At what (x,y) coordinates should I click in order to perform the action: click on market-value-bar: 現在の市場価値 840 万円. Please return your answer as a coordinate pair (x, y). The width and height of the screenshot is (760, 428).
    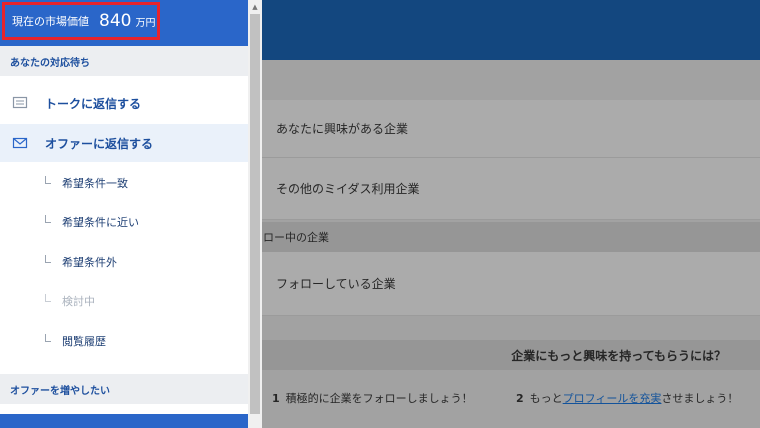
    Looking at the image, I should click on (124, 23).